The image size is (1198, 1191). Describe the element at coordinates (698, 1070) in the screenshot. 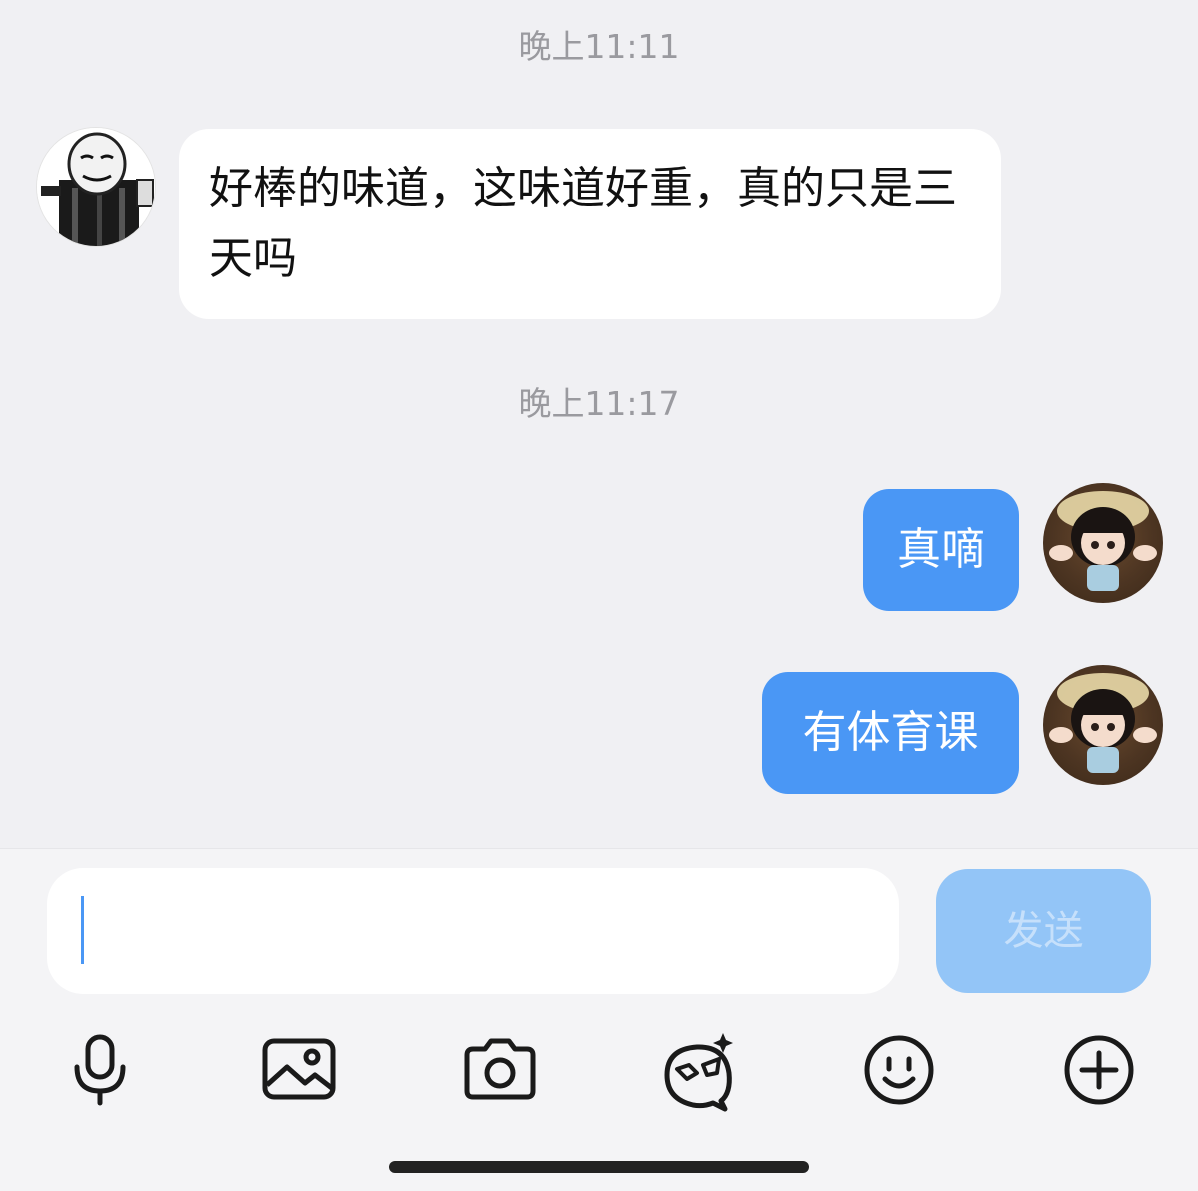

I see `sticker-icon` at that location.